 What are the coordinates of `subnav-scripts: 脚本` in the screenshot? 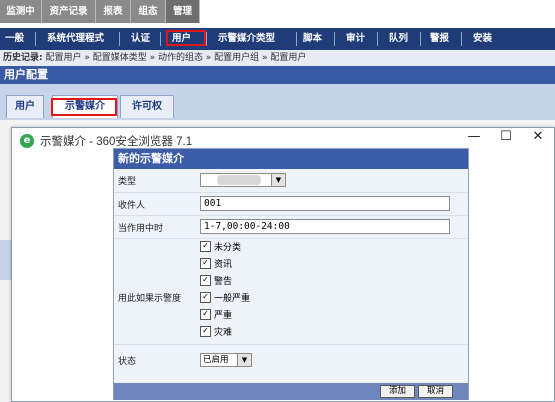 It's located at (312, 39).